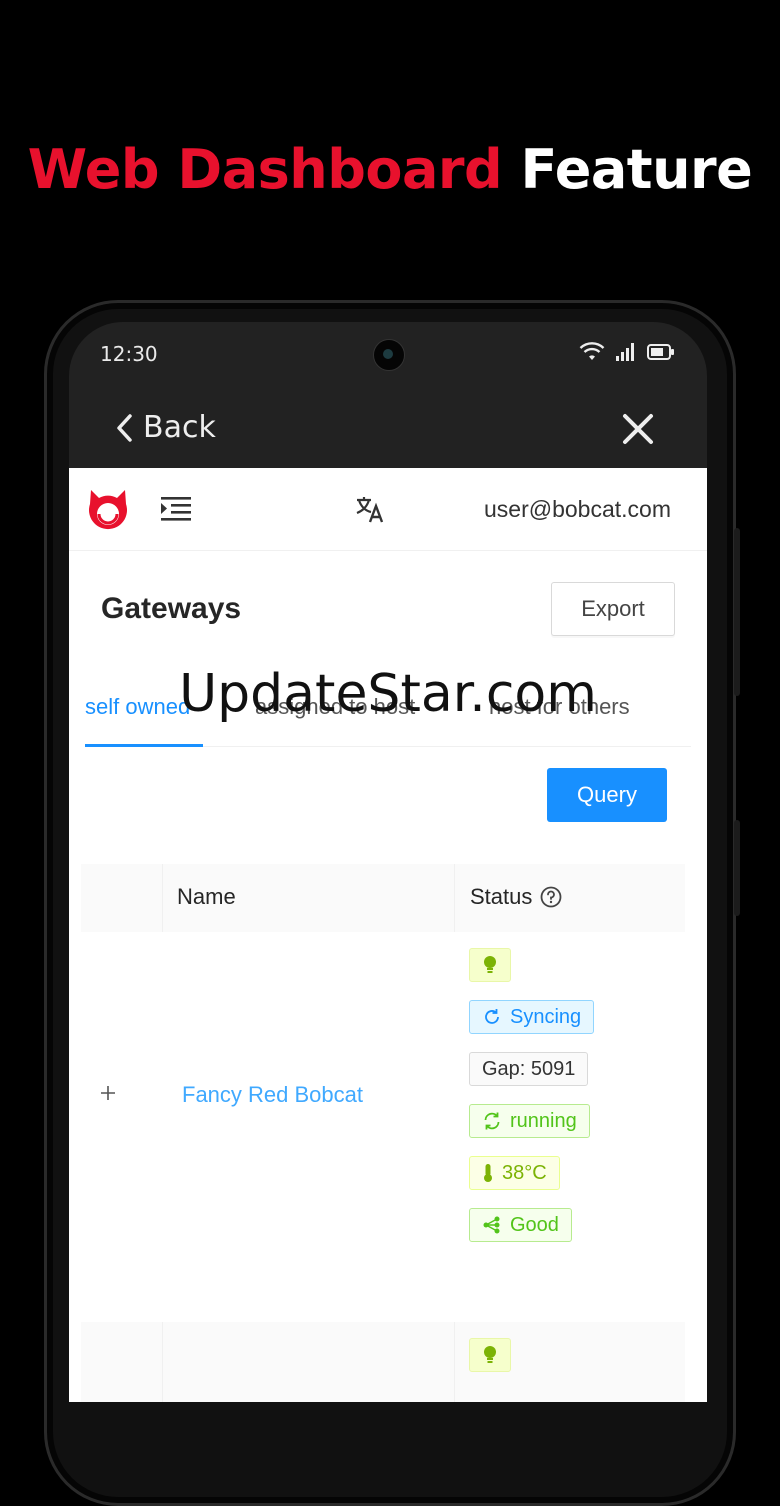 This screenshot has width=780, height=1506. Describe the element at coordinates (206, 897) in the screenshot. I see `column-header-name: Name` at that location.